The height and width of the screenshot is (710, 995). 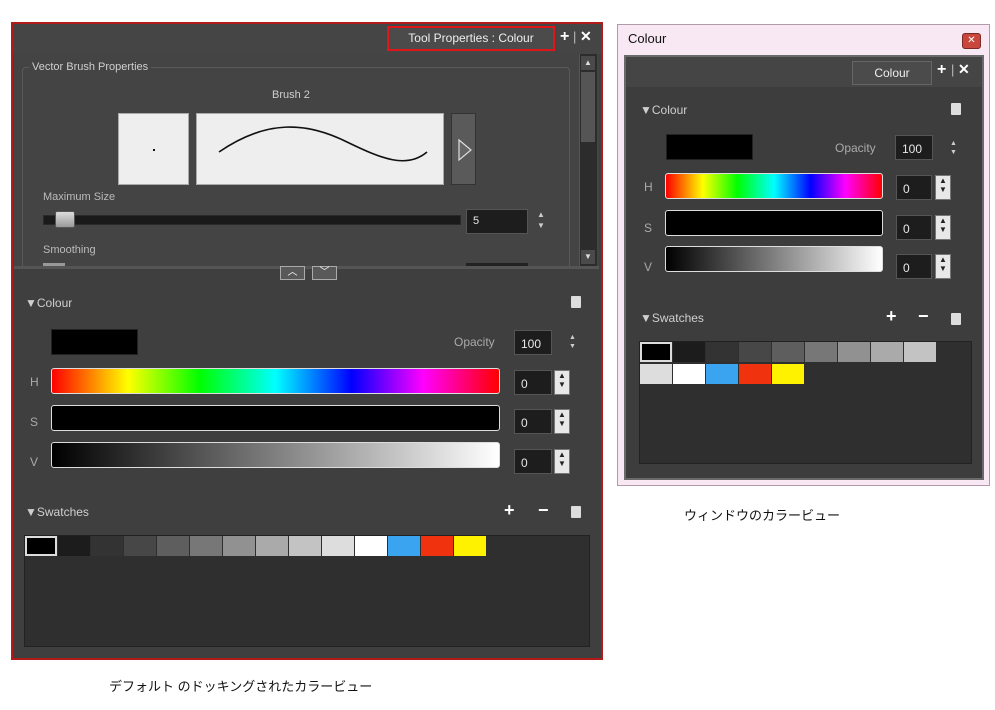 What do you see at coordinates (497, 221) in the screenshot?
I see `max-size-input: 5` at bounding box center [497, 221].